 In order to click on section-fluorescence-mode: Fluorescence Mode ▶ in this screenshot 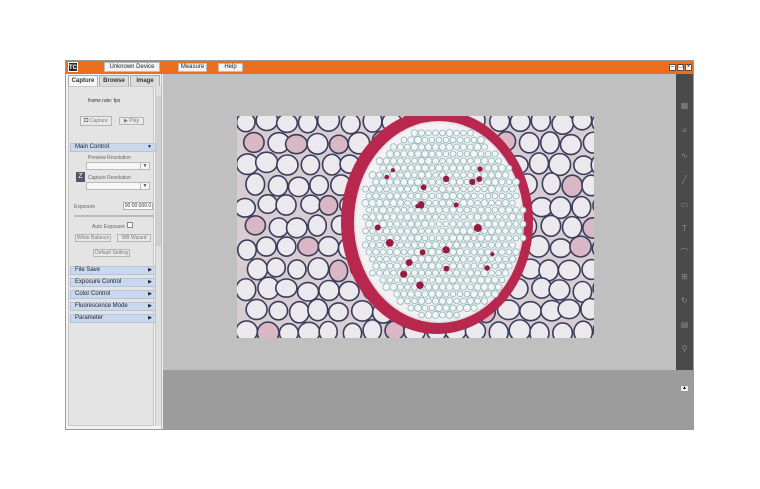, I will do `click(113, 306)`.